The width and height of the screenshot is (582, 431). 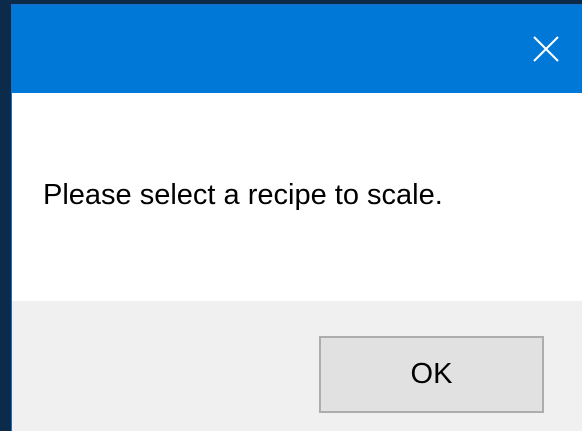 I want to click on close-icon, so click(x=546, y=49).